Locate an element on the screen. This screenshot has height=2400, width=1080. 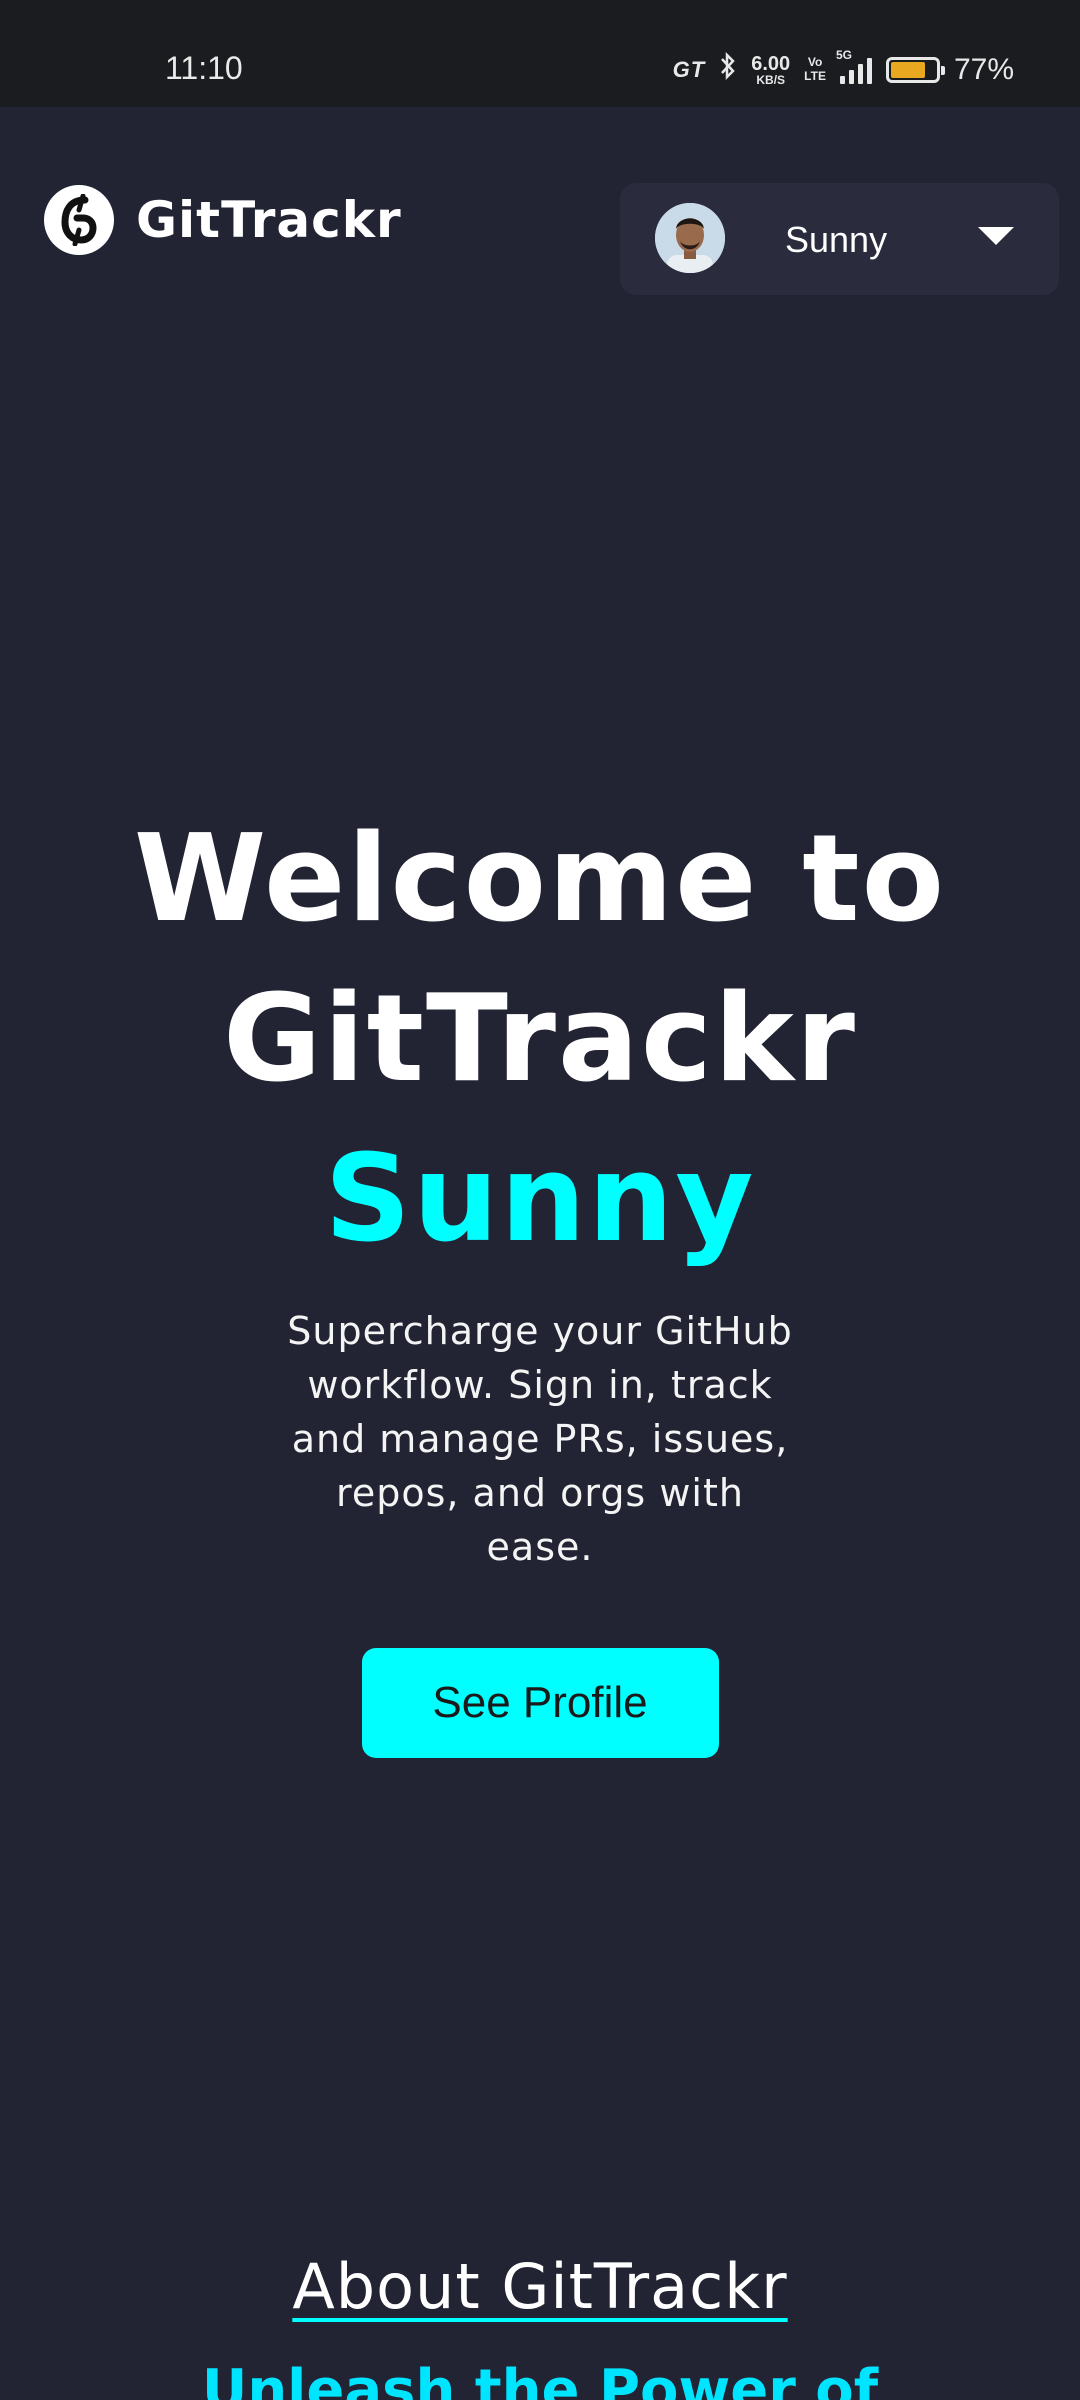
hero-title-line2: GitTrackr is located at coordinates (540, 1039).